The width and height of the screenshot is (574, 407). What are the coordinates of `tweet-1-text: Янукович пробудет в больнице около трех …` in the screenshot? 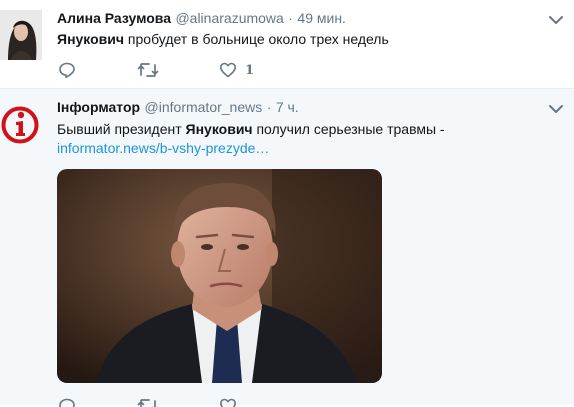 It's located at (223, 39).